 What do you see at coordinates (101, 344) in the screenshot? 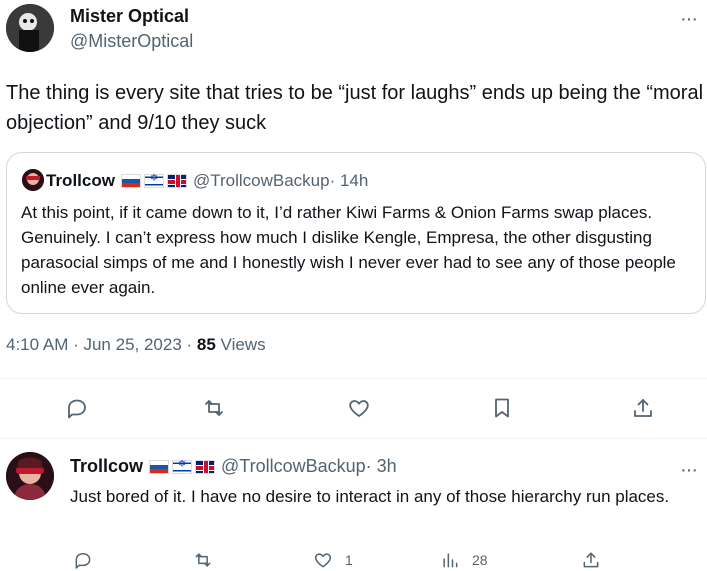
I see `timestamp: 4:10 AM · Jun 25, 2023 ·` at bounding box center [101, 344].